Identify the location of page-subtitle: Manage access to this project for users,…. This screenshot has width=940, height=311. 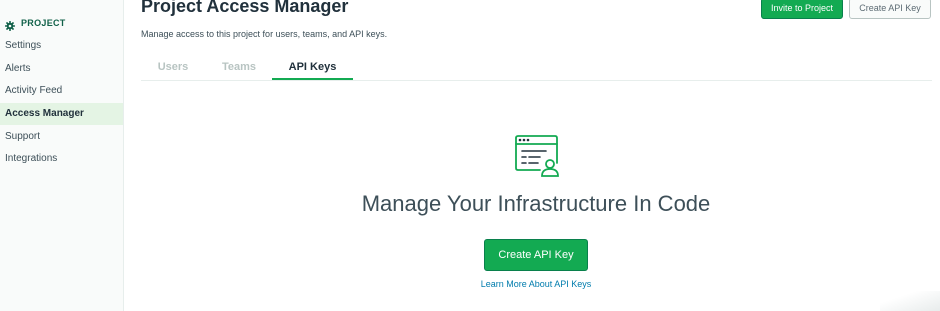
(264, 34).